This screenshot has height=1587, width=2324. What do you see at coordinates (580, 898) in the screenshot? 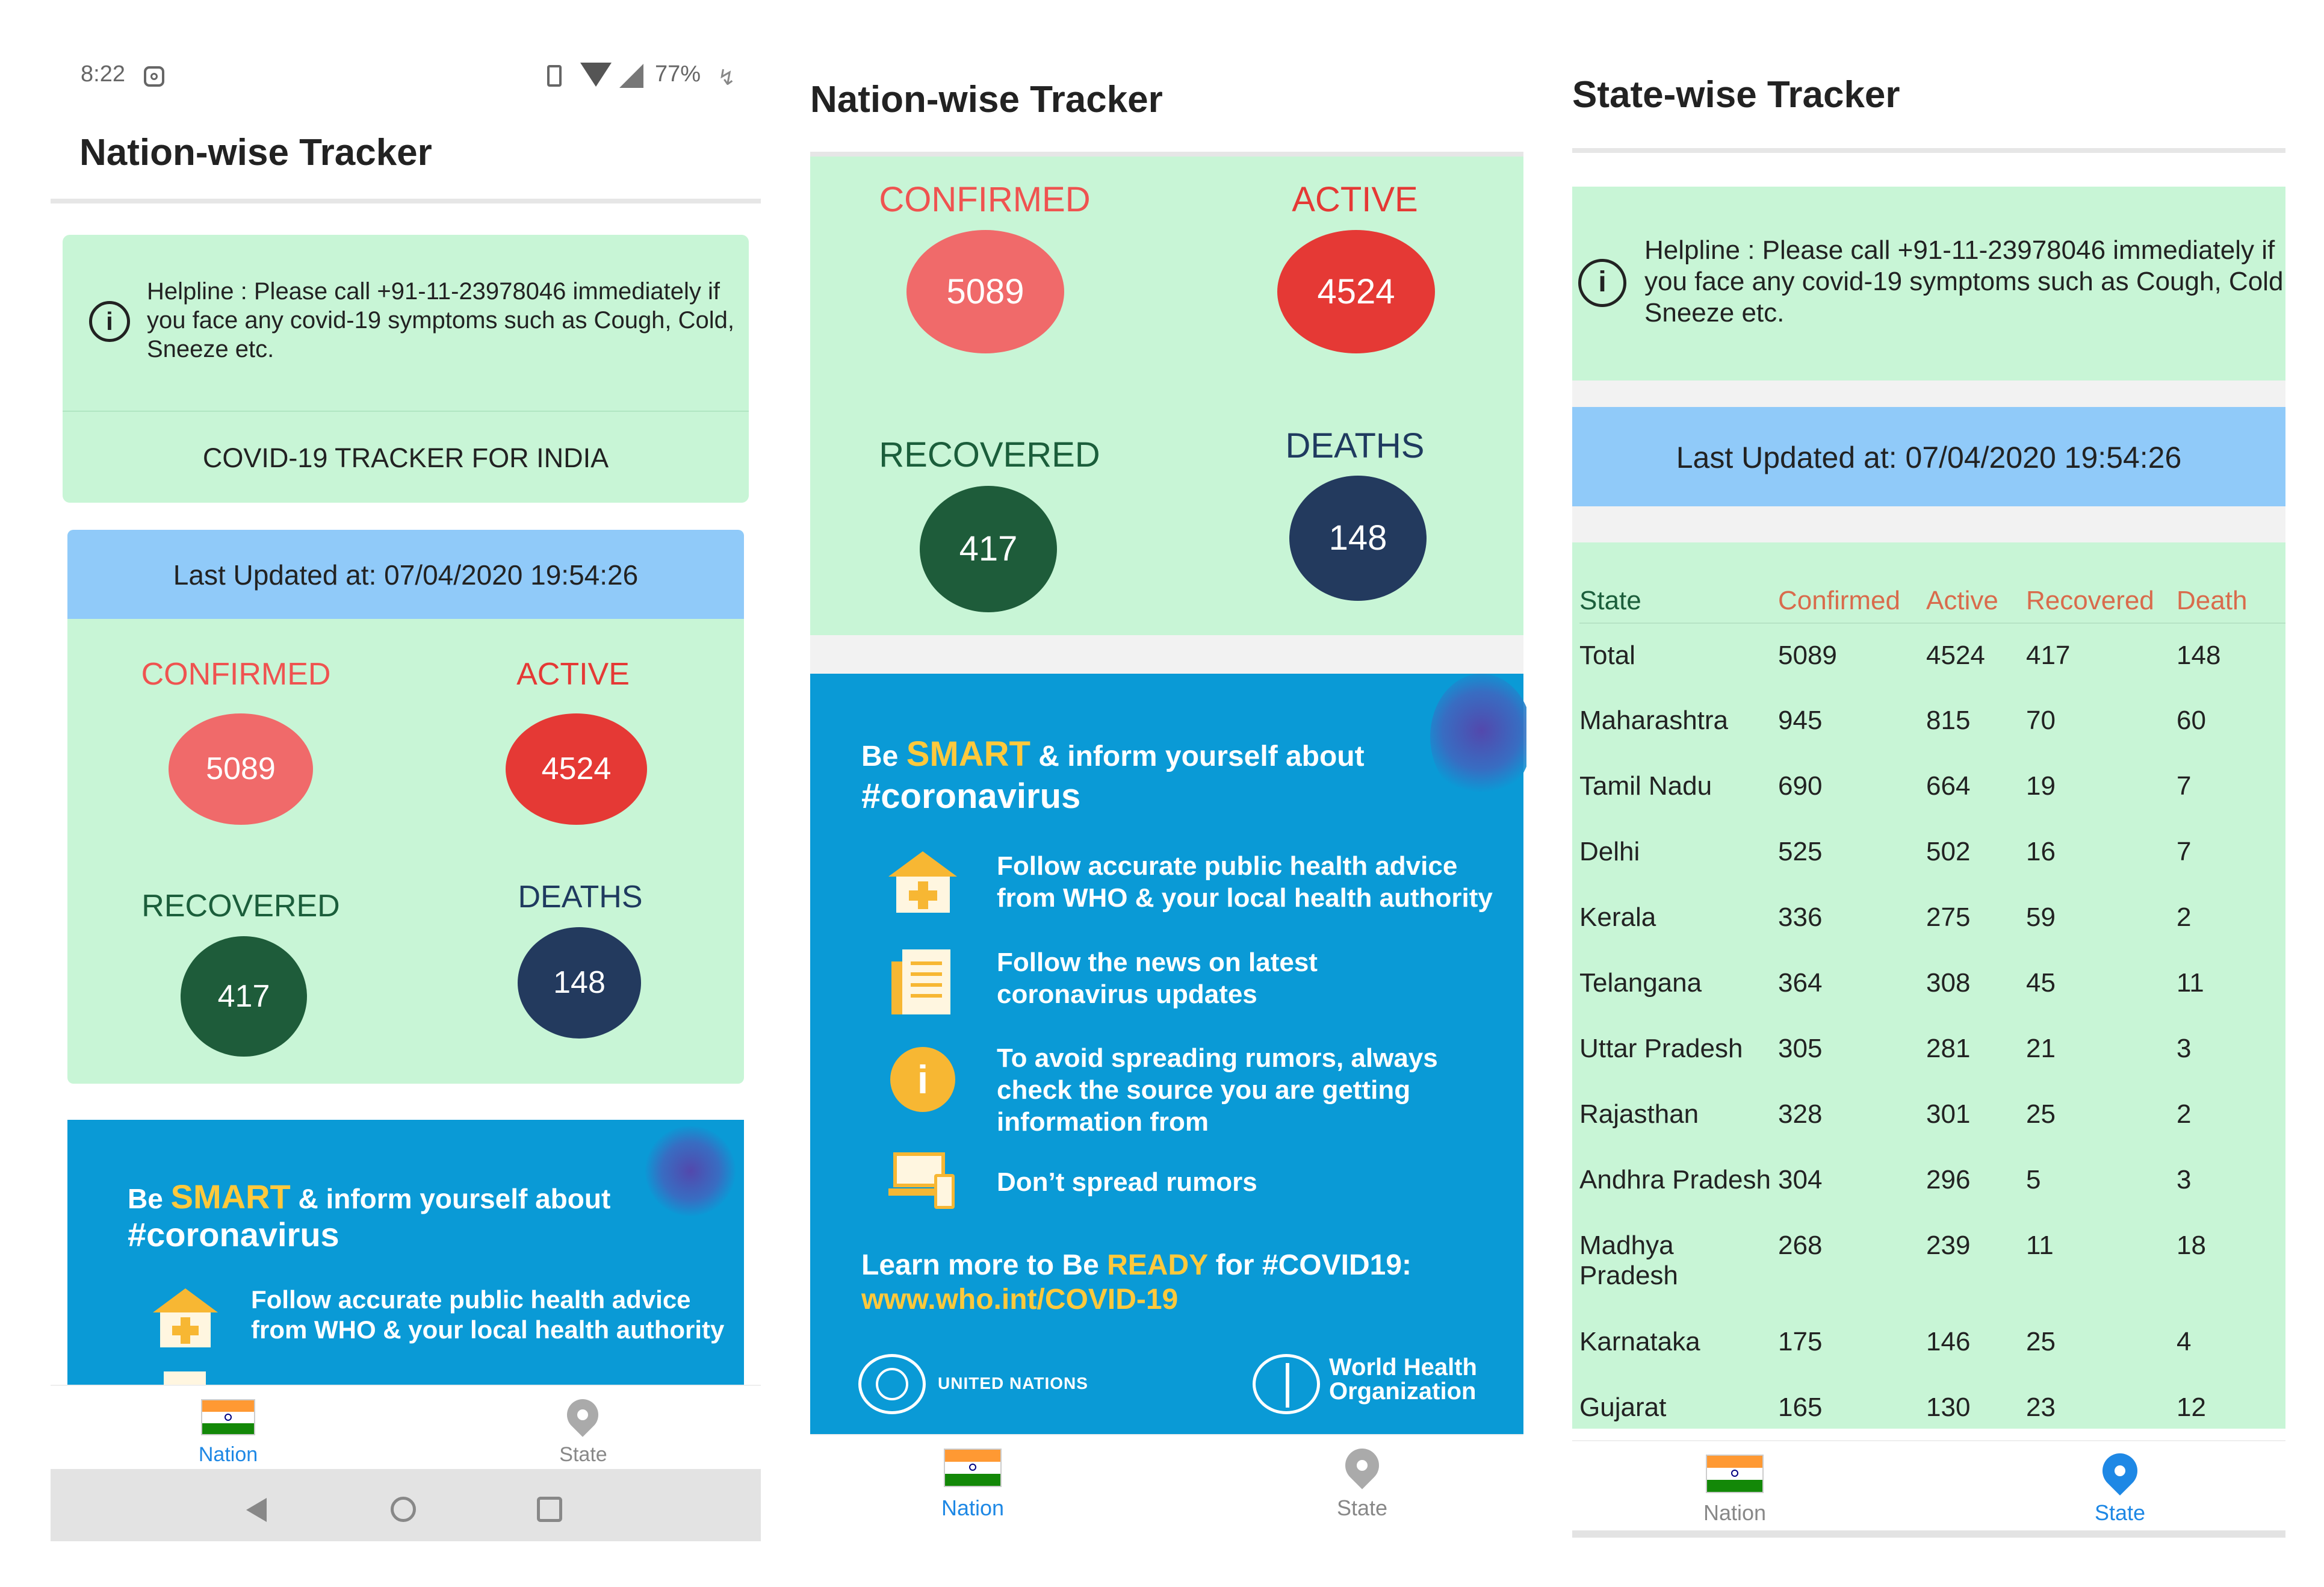
I see `deaths-label: DEATHS` at bounding box center [580, 898].